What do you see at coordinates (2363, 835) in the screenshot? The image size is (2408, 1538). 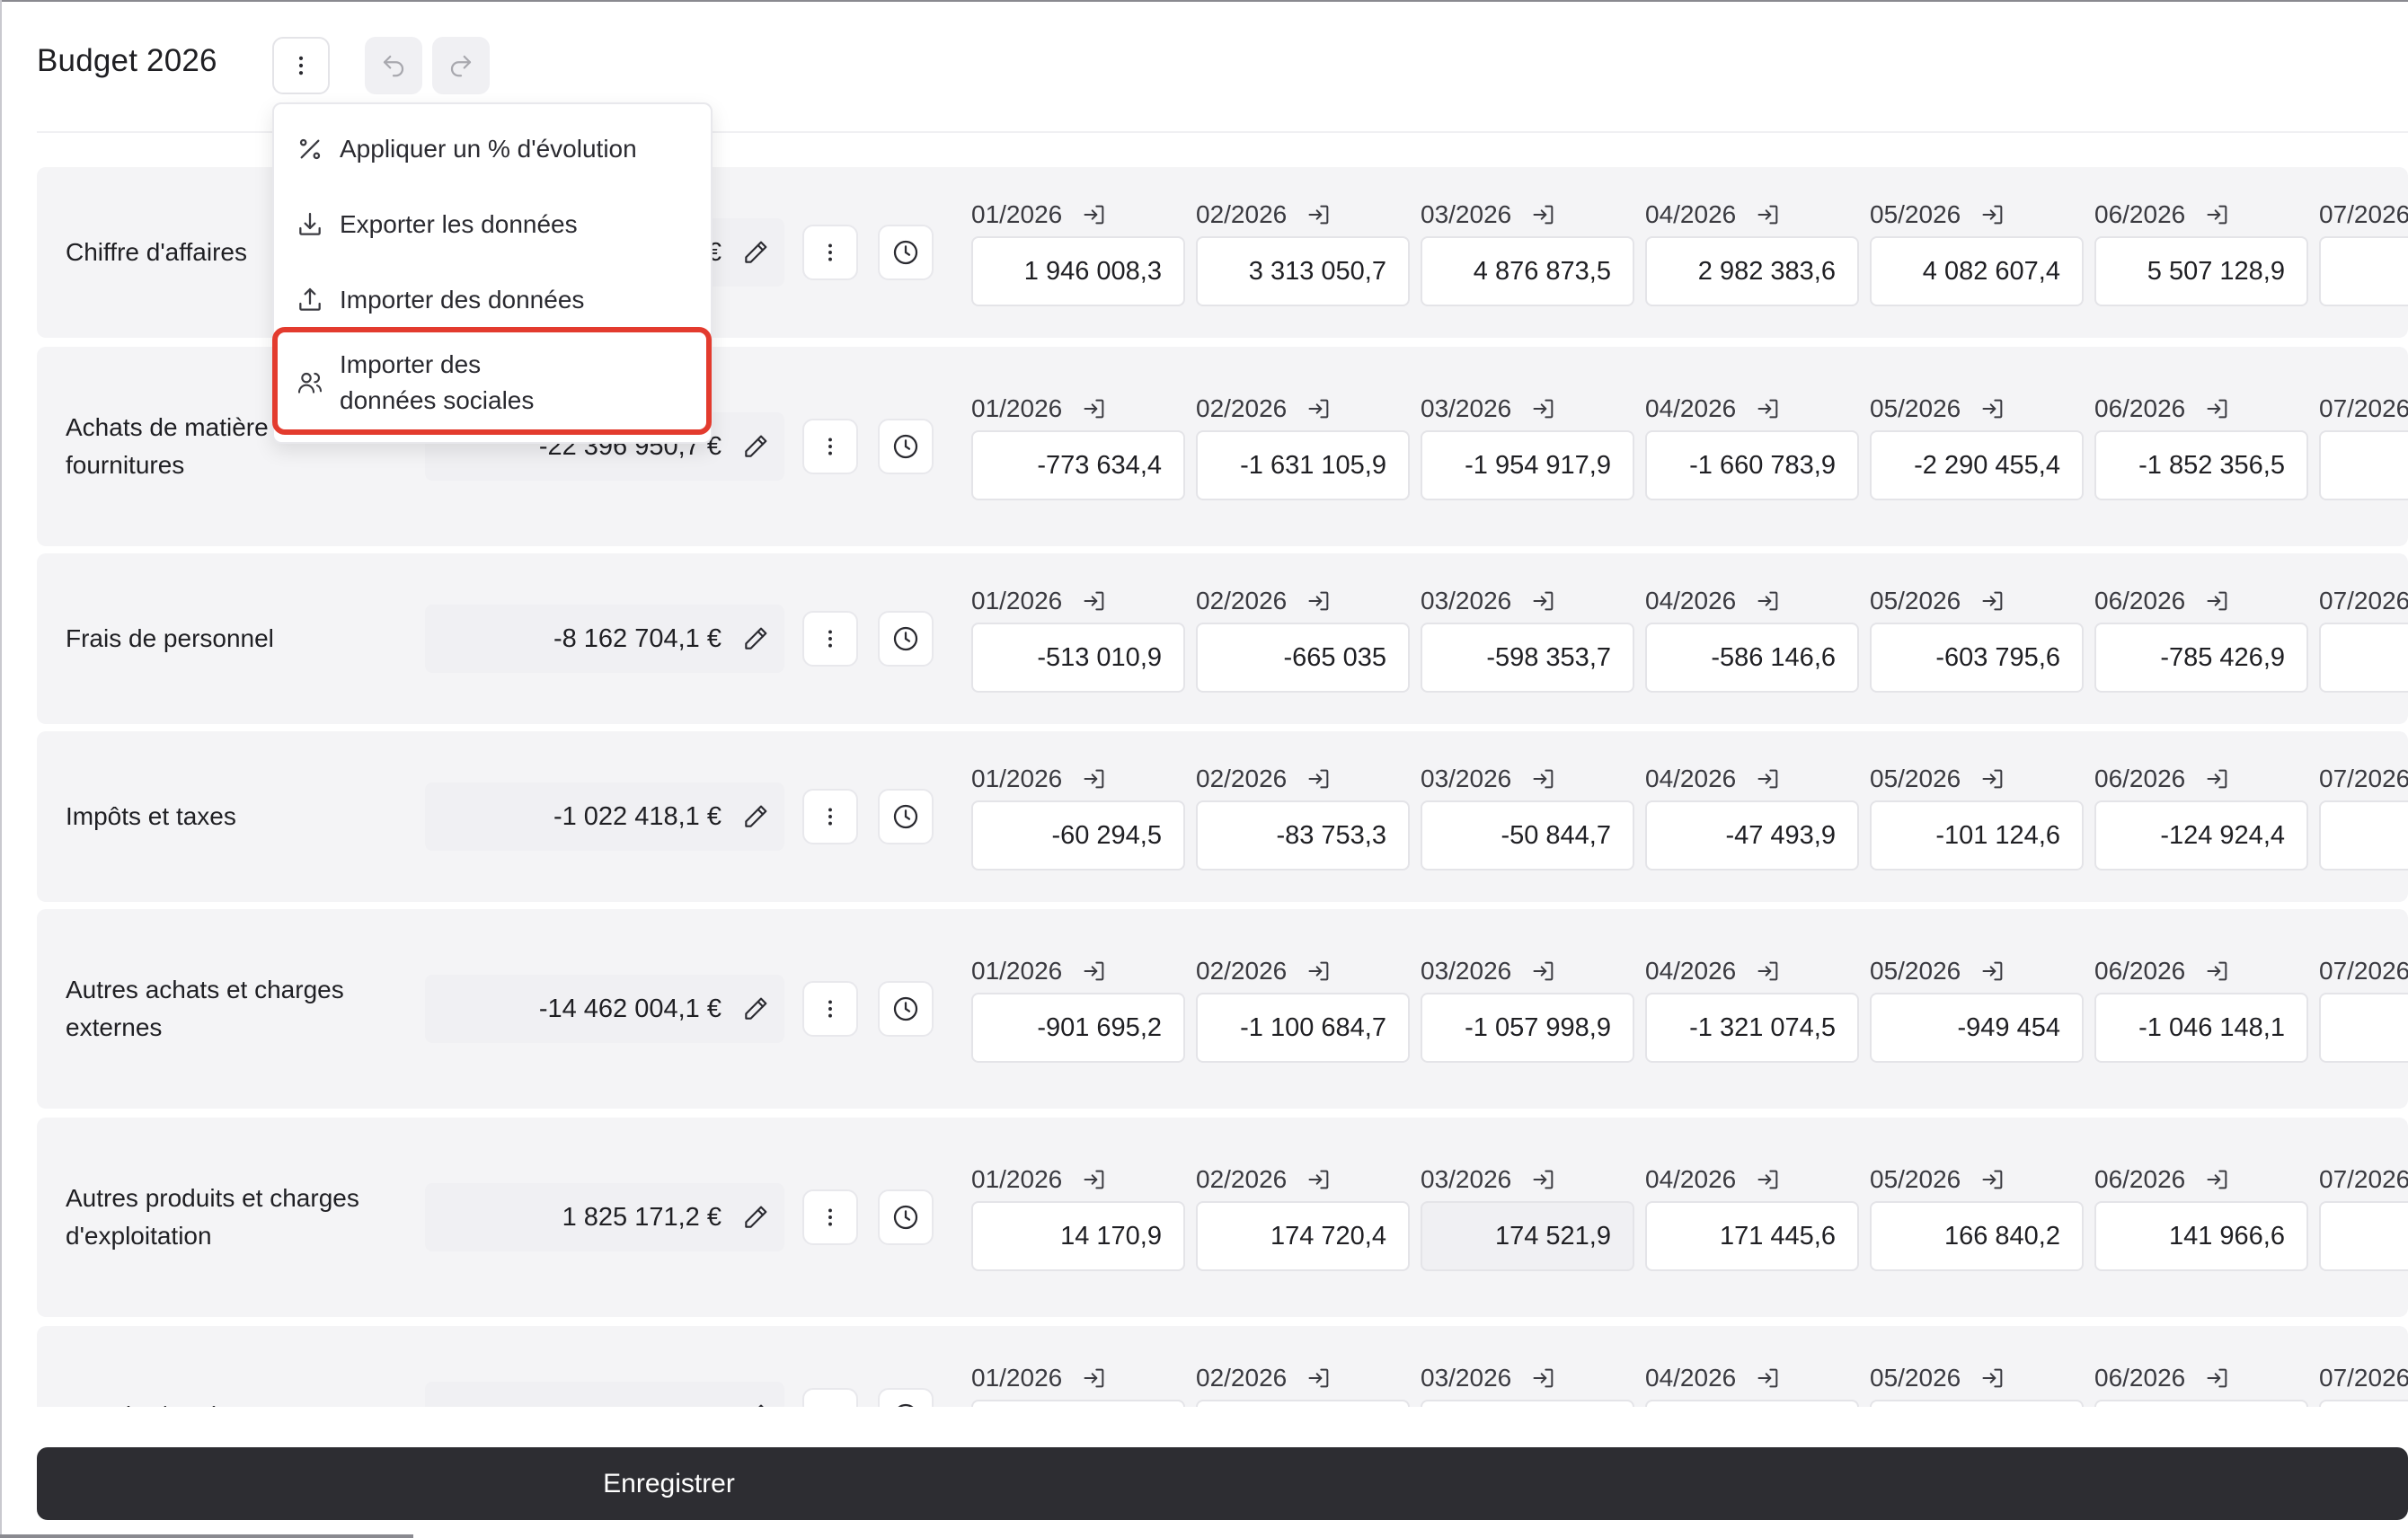 I see `month-value-input: -` at bounding box center [2363, 835].